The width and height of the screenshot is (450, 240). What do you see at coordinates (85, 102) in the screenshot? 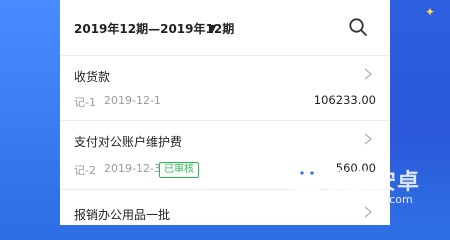
I see `voucher-number: 记-1` at bounding box center [85, 102].